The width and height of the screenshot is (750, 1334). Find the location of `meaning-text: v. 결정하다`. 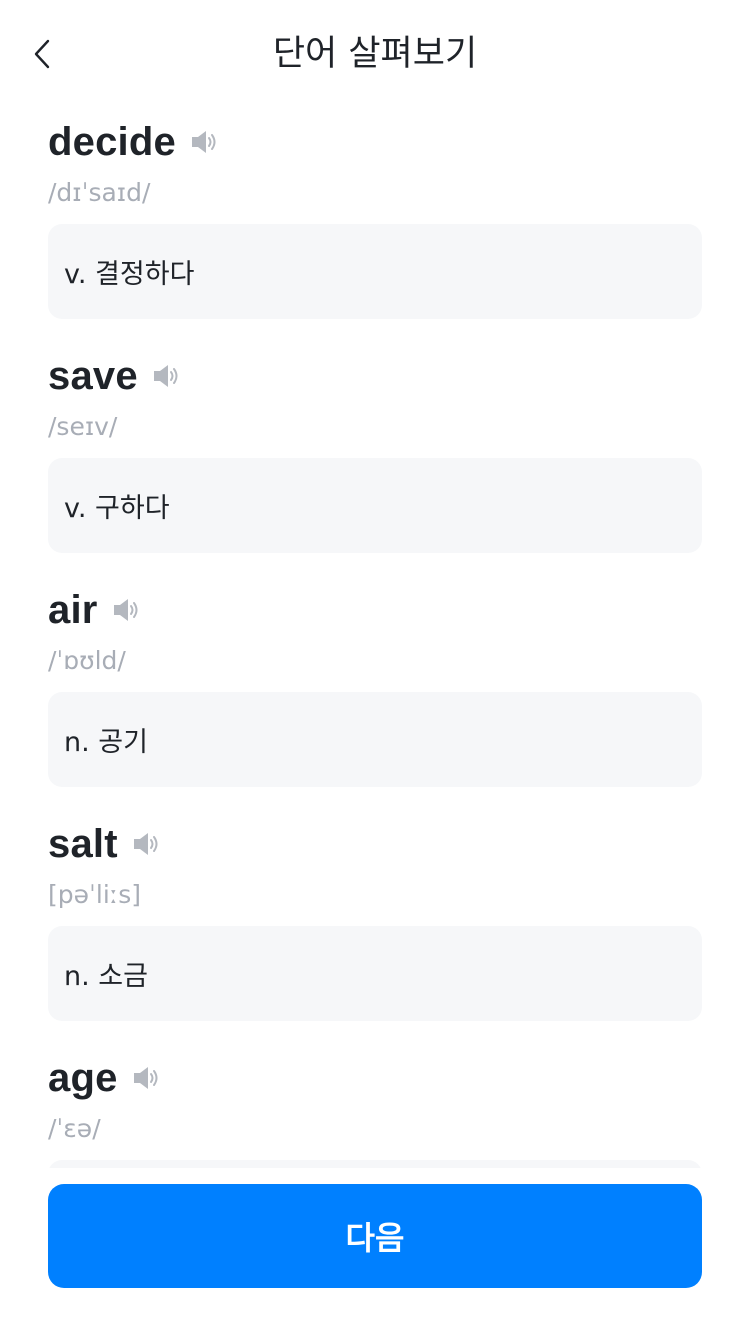

meaning-text: v. 결정하다 is located at coordinates (129, 274).